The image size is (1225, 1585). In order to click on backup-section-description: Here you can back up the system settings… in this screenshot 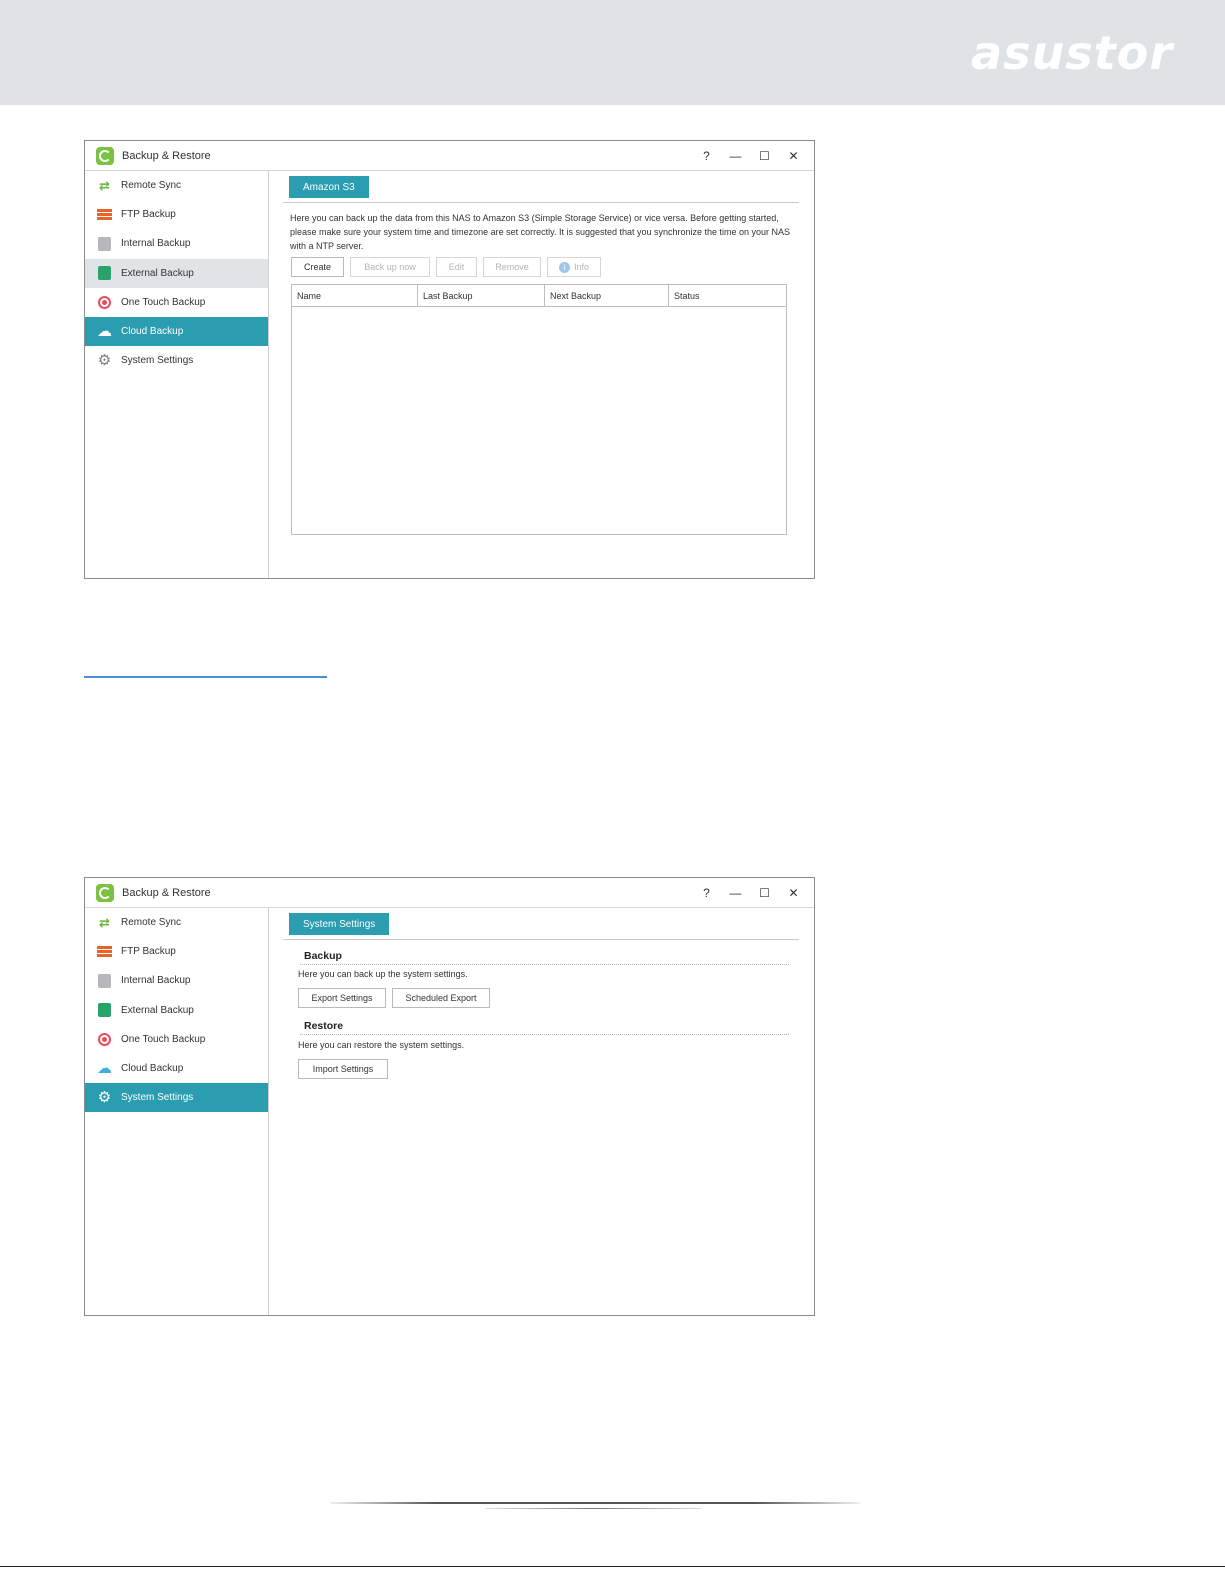, I will do `click(383, 974)`.